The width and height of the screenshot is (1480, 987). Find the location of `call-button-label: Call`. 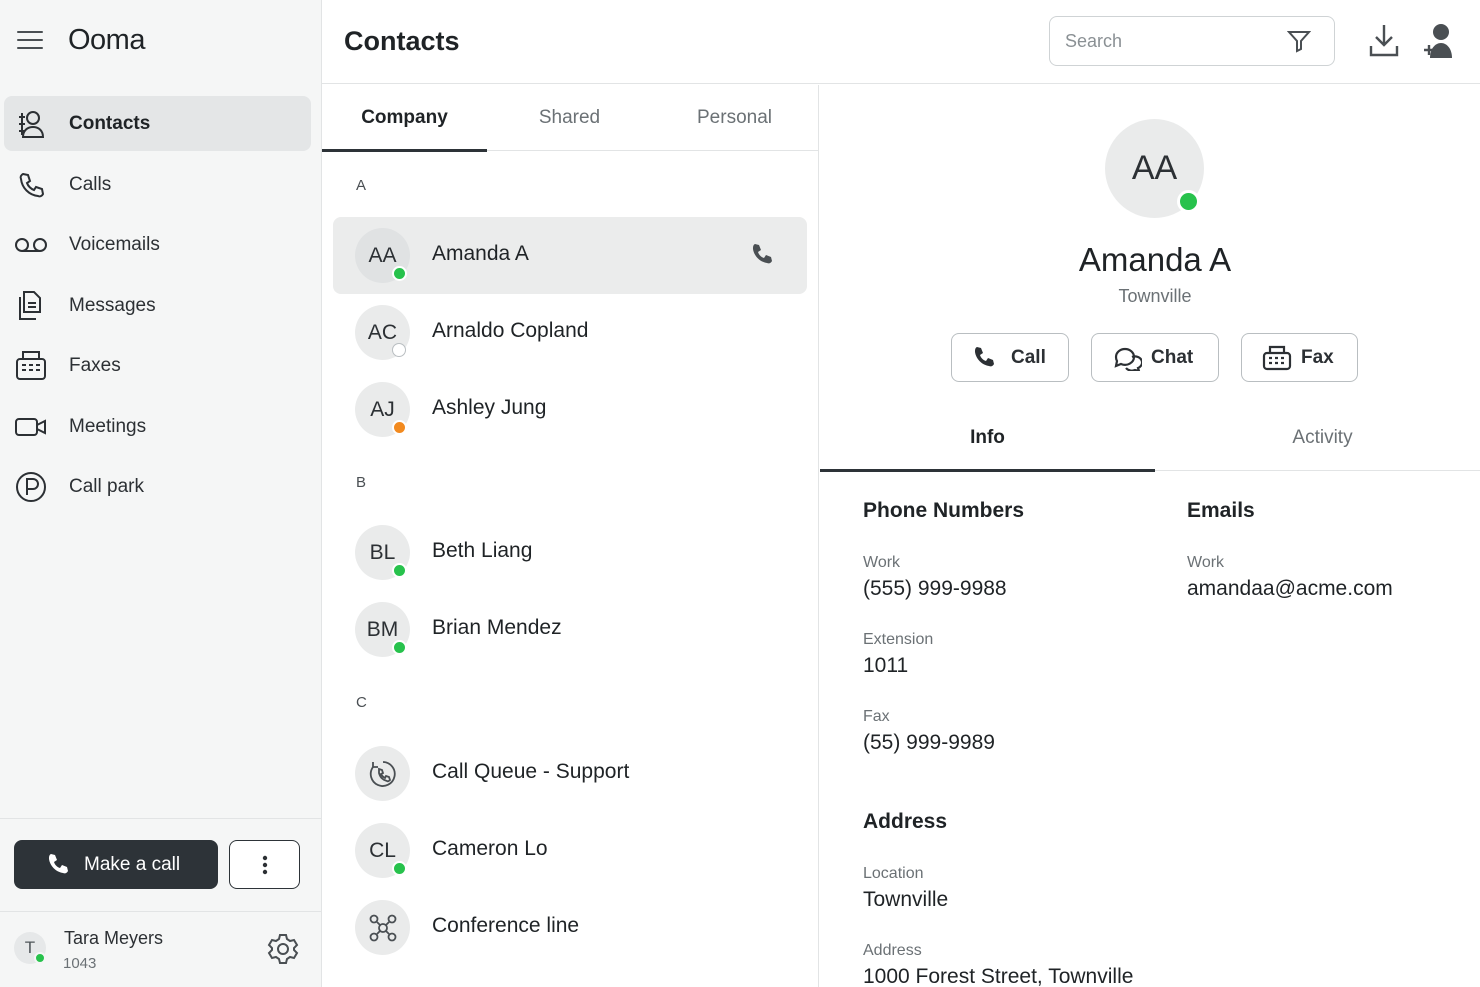

call-button-label: Call is located at coordinates (1028, 357).